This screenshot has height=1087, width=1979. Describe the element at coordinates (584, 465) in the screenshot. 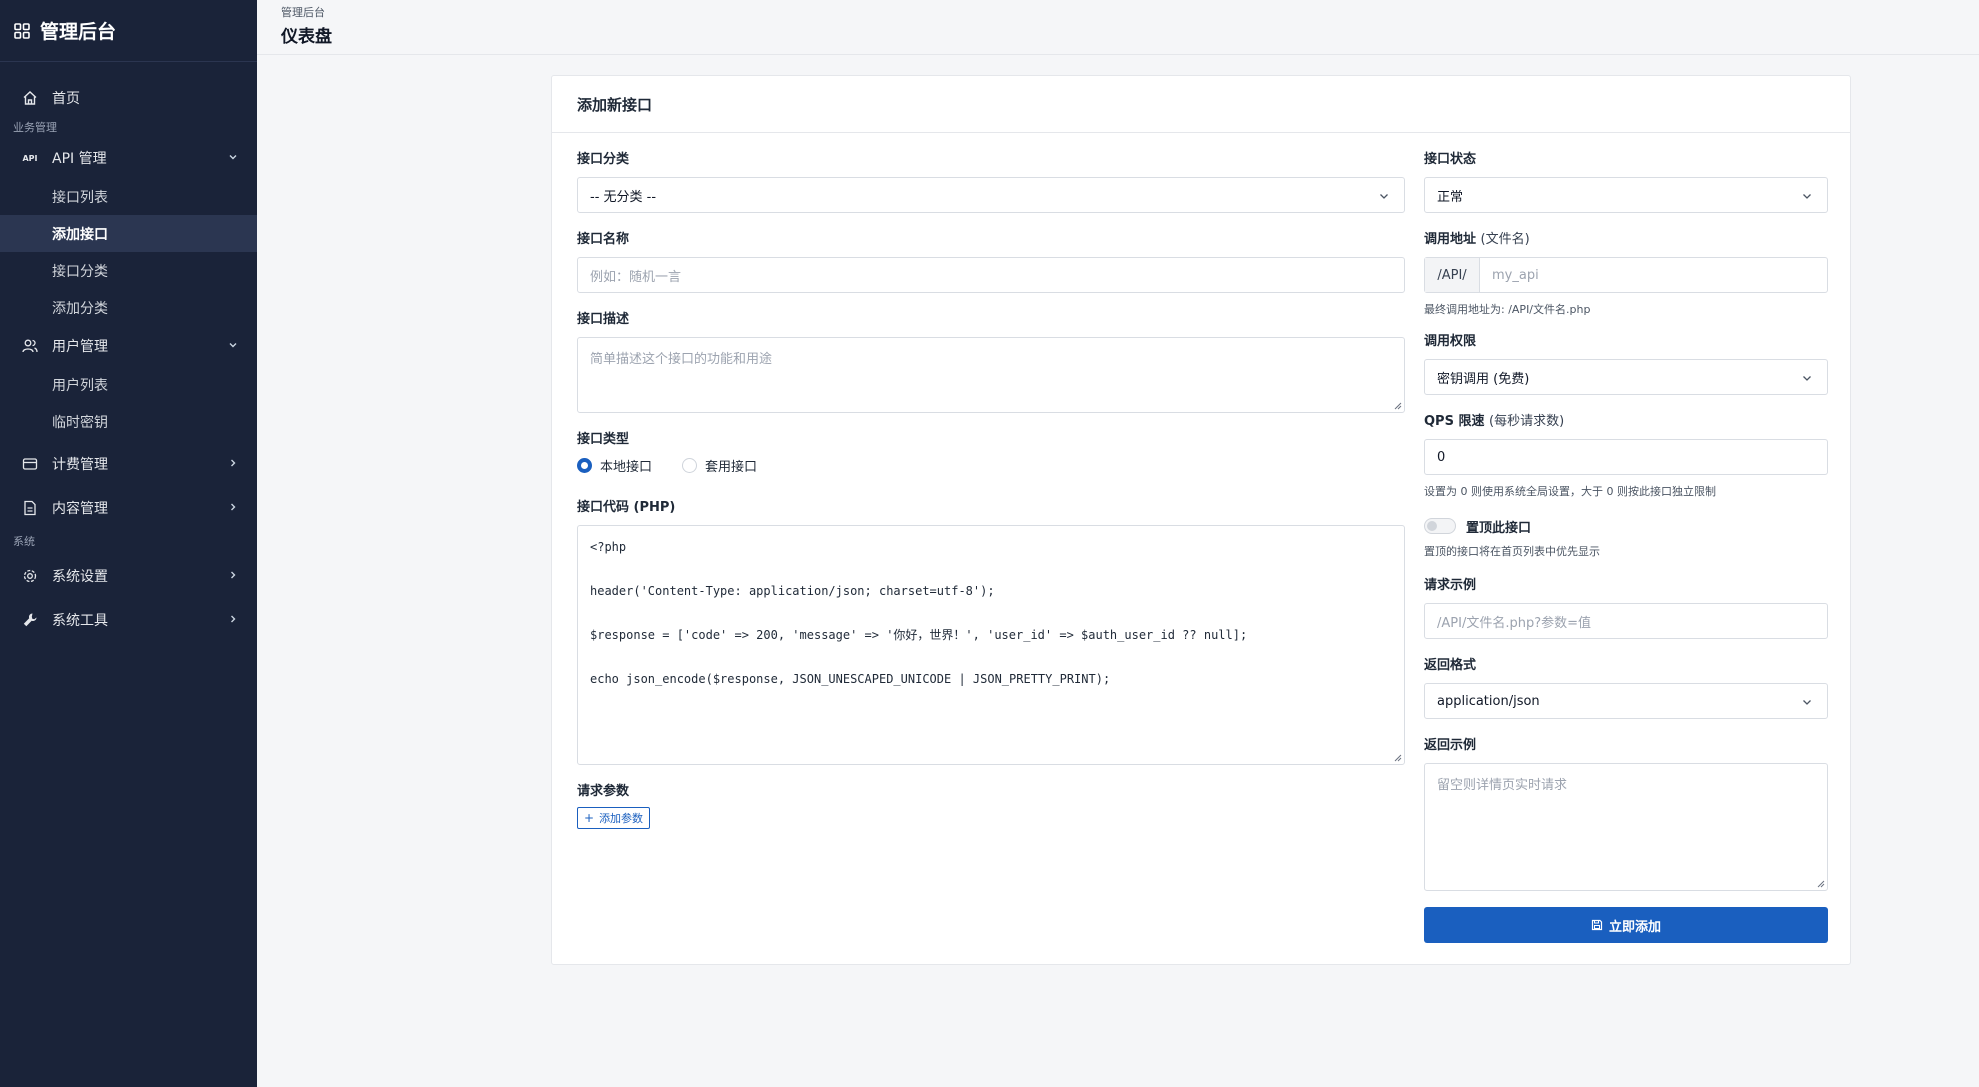

I see `radio-checked-icon` at that location.